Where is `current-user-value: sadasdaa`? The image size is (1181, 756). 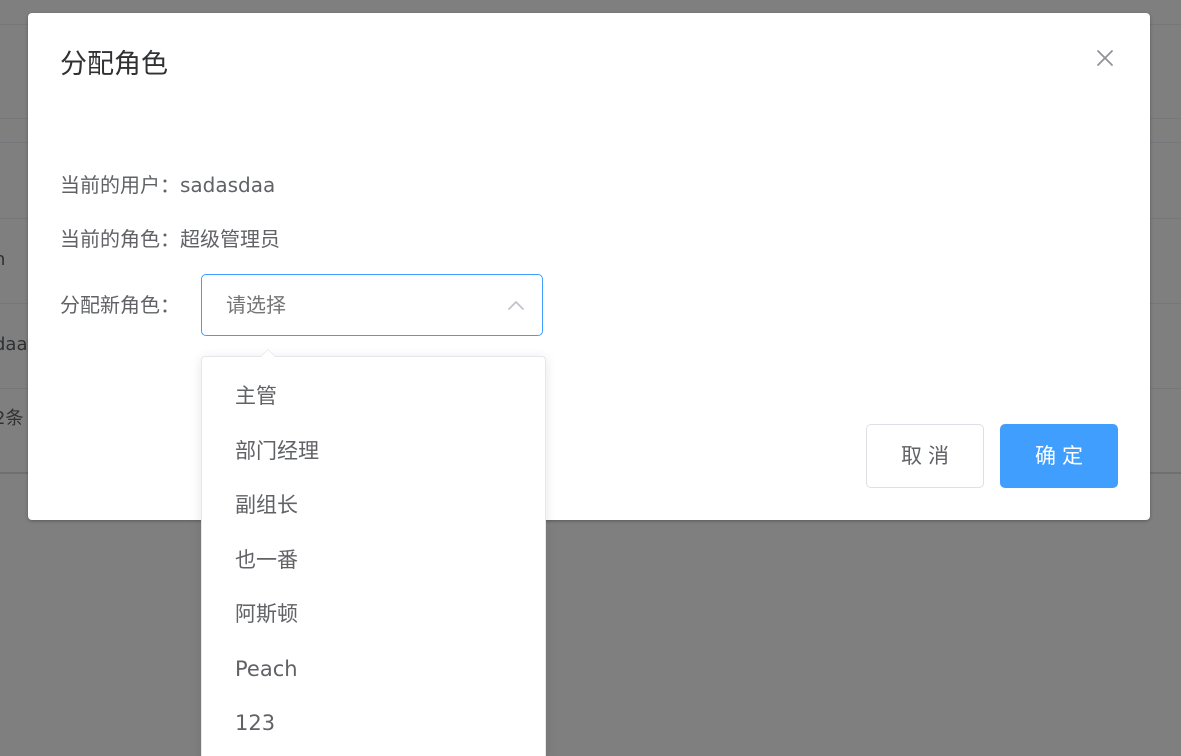
current-user-value: sadasdaa is located at coordinates (228, 185).